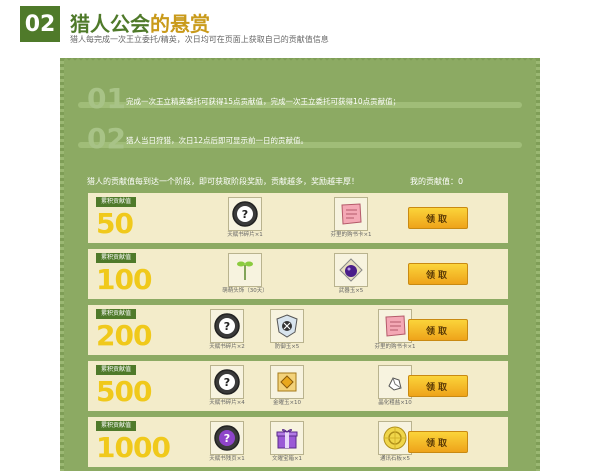  I want to click on reward-item-name: 武器玉×5, so click(351, 291).